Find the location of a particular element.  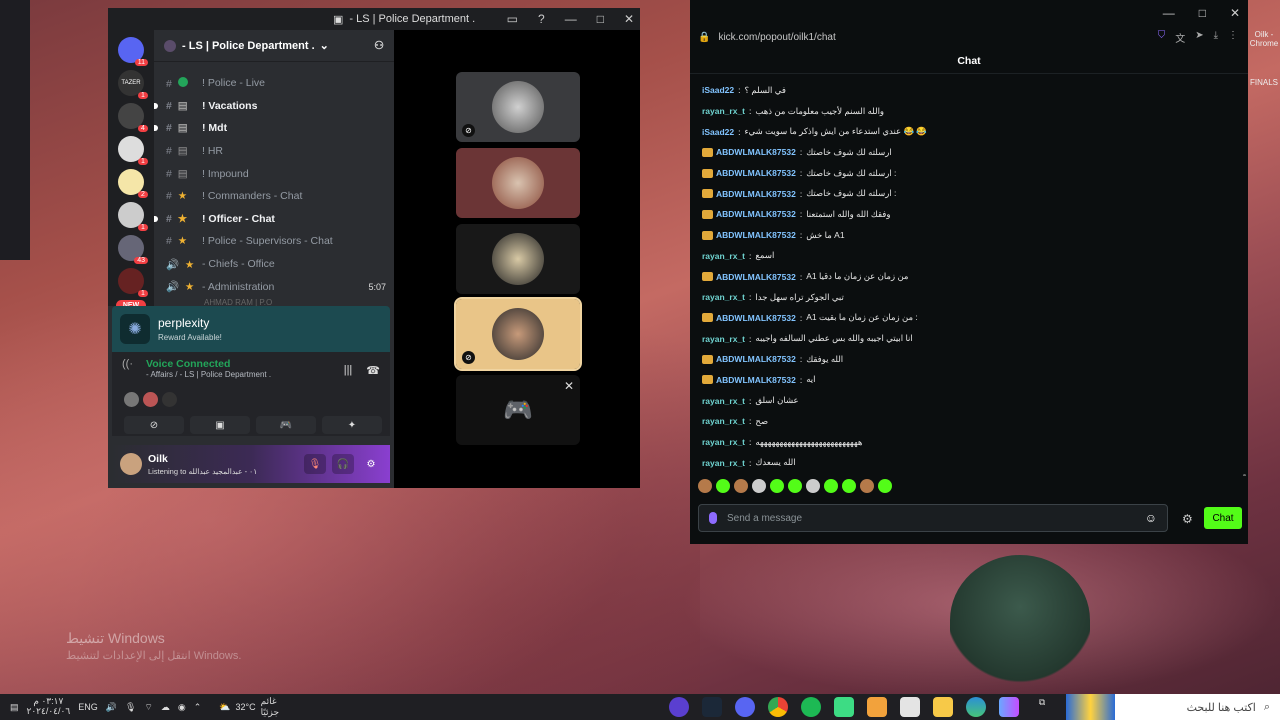

signal-icon: ((· is located at coordinates (134, 364).